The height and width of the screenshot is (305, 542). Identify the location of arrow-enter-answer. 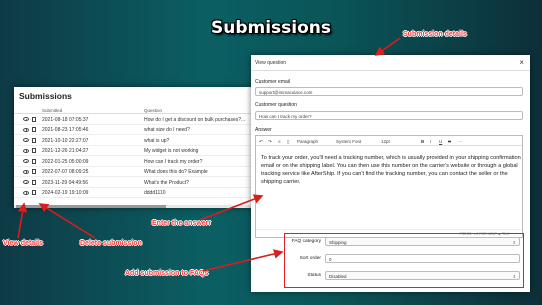
(231, 207).